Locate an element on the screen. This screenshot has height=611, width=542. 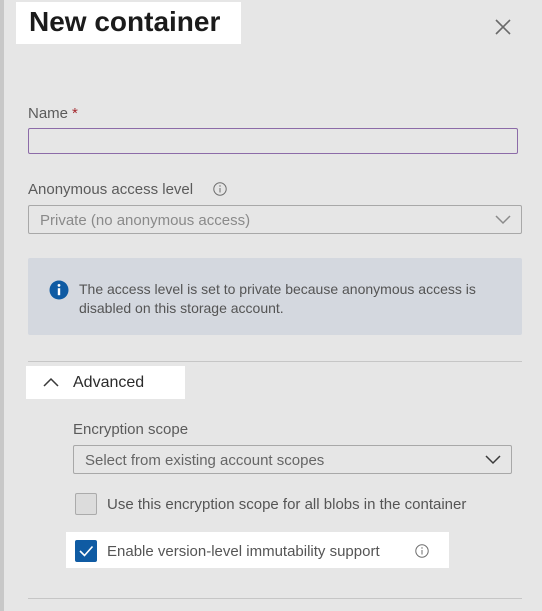
close-icon is located at coordinates (503, 27).